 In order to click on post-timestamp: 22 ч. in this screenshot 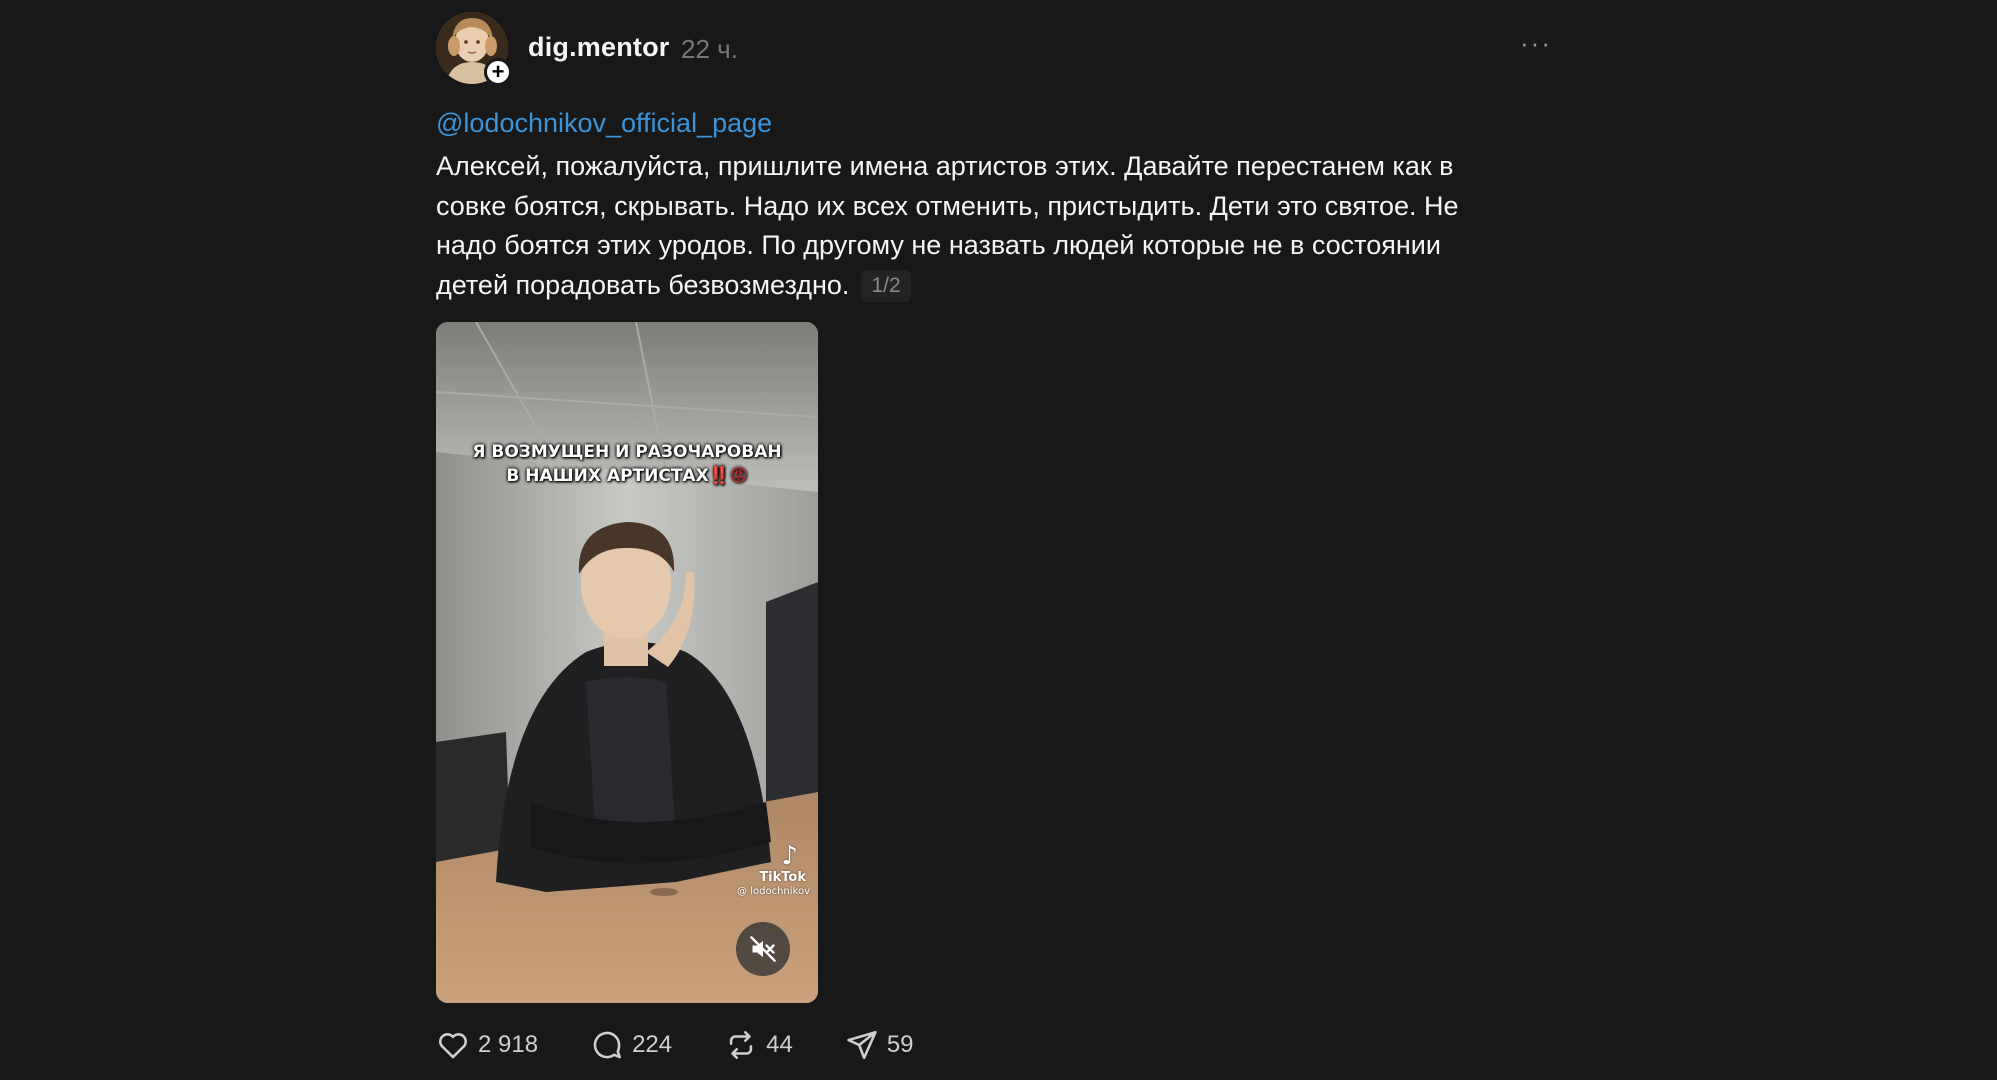, I will do `click(709, 49)`.